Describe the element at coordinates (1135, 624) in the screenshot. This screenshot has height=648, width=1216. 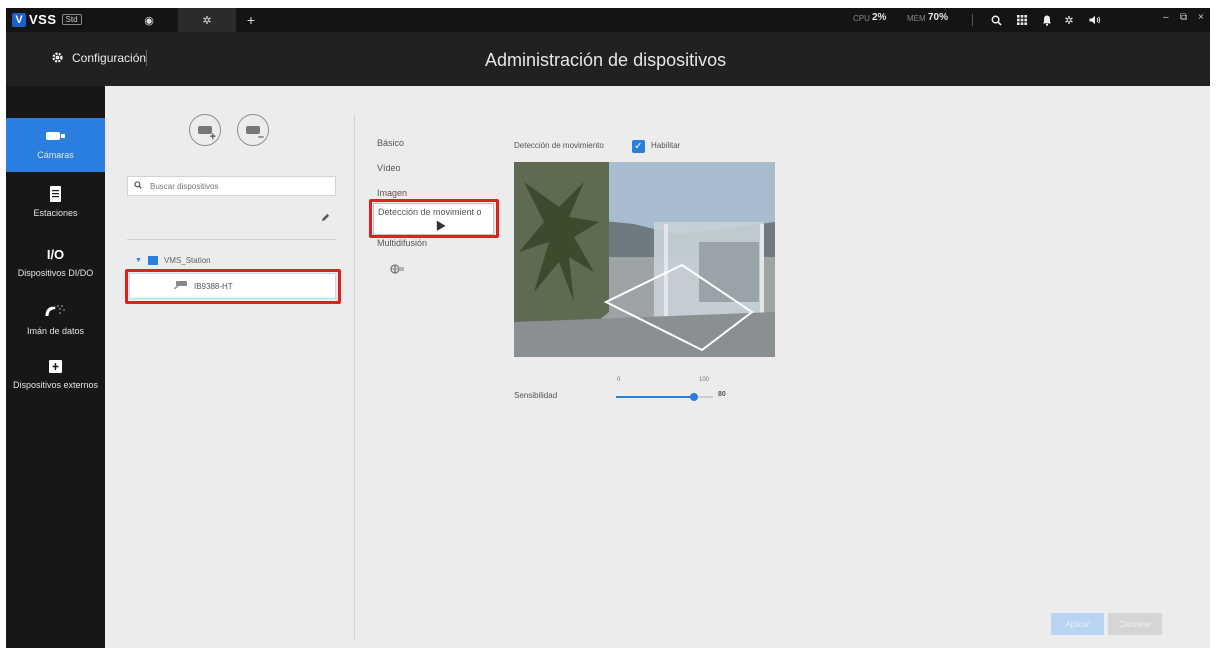
I see `cancel-button: Cancelar` at that location.